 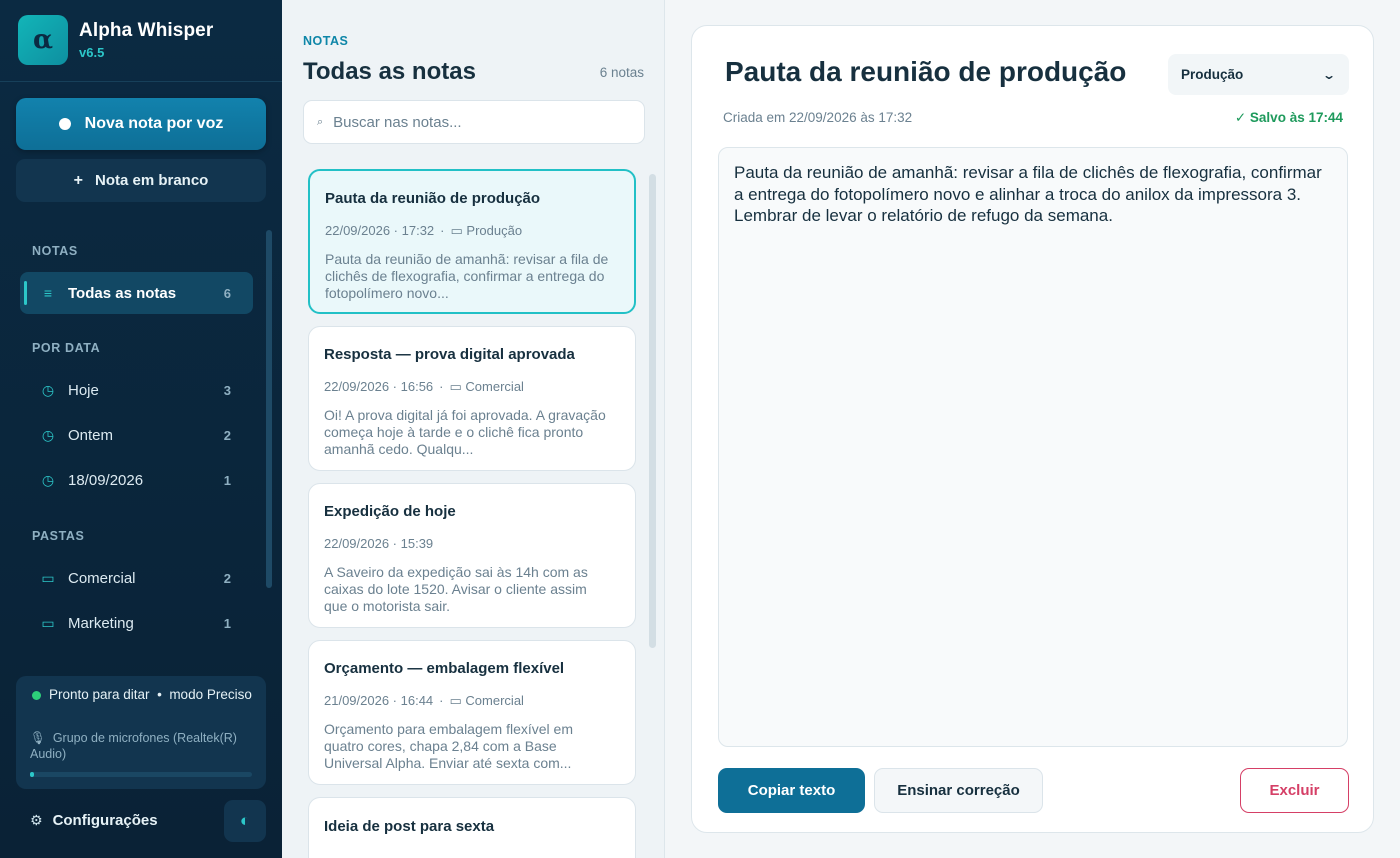 What do you see at coordinates (99, 694) in the screenshot?
I see `status-ready-text: Pronto para ditar` at bounding box center [99, 694].